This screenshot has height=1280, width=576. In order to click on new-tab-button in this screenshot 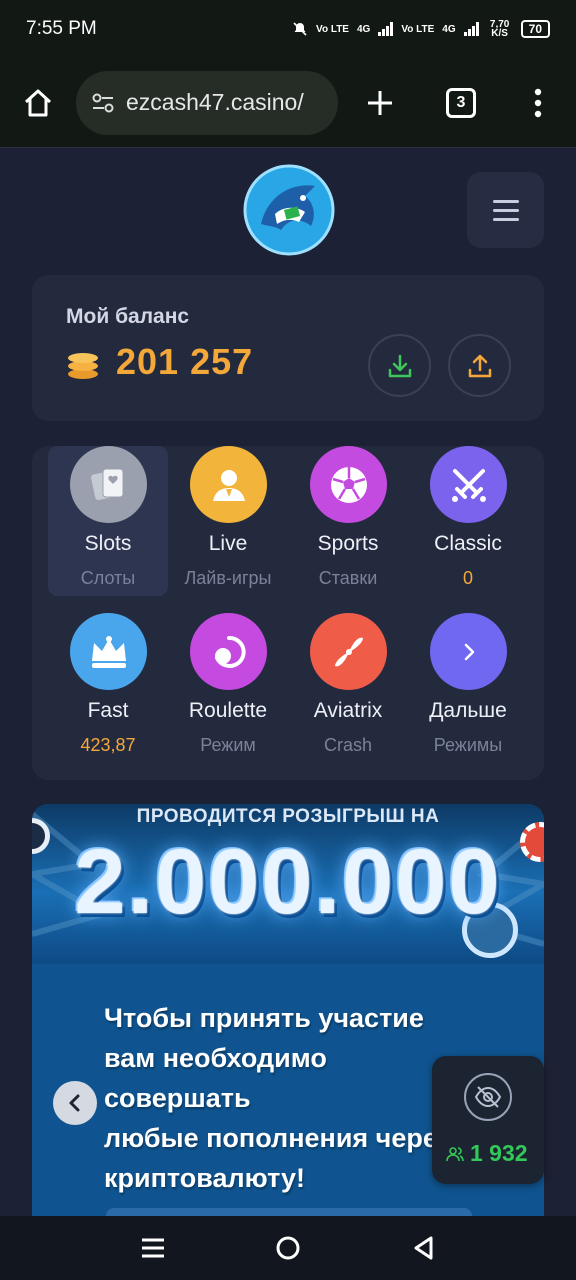, I will do `click(380, 103)`.